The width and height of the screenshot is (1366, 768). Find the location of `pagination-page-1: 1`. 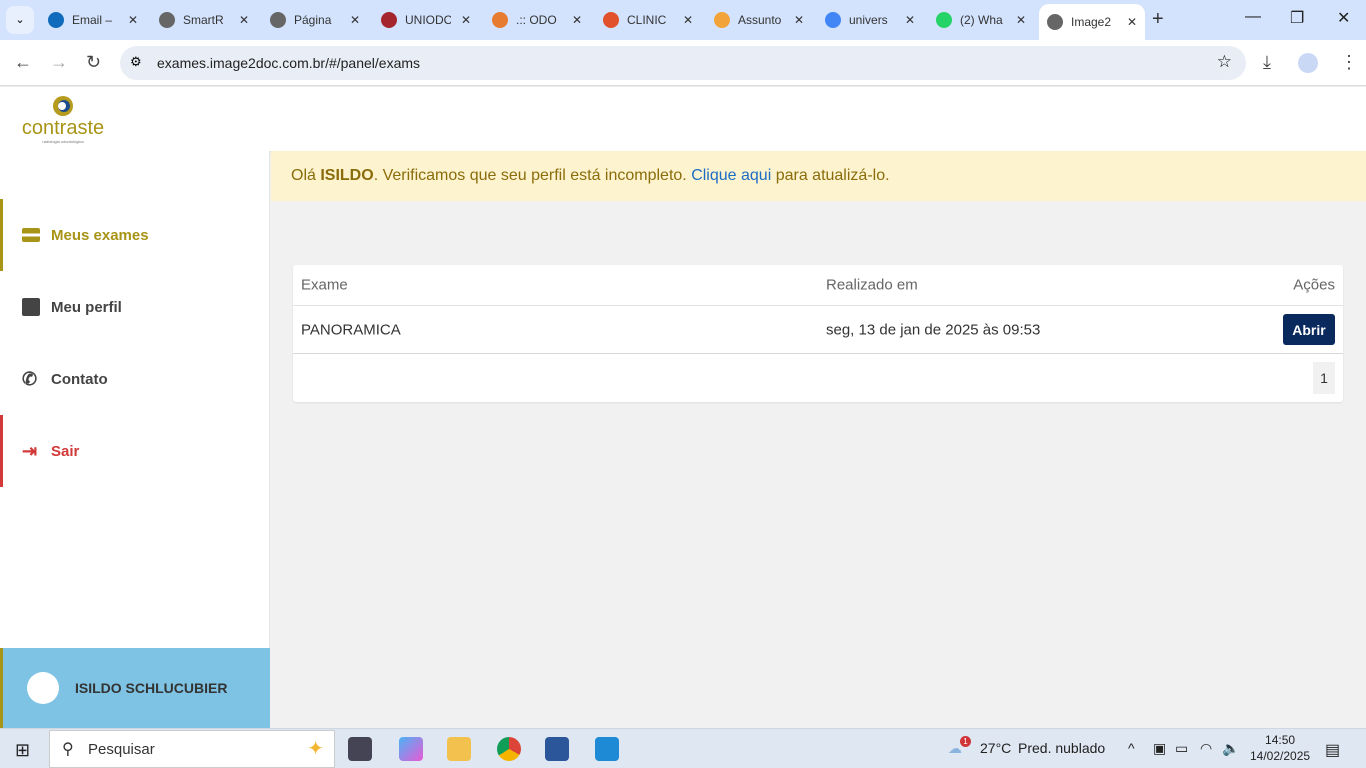

pagination-page-1: 1 is located at coordinates (1324, 378).